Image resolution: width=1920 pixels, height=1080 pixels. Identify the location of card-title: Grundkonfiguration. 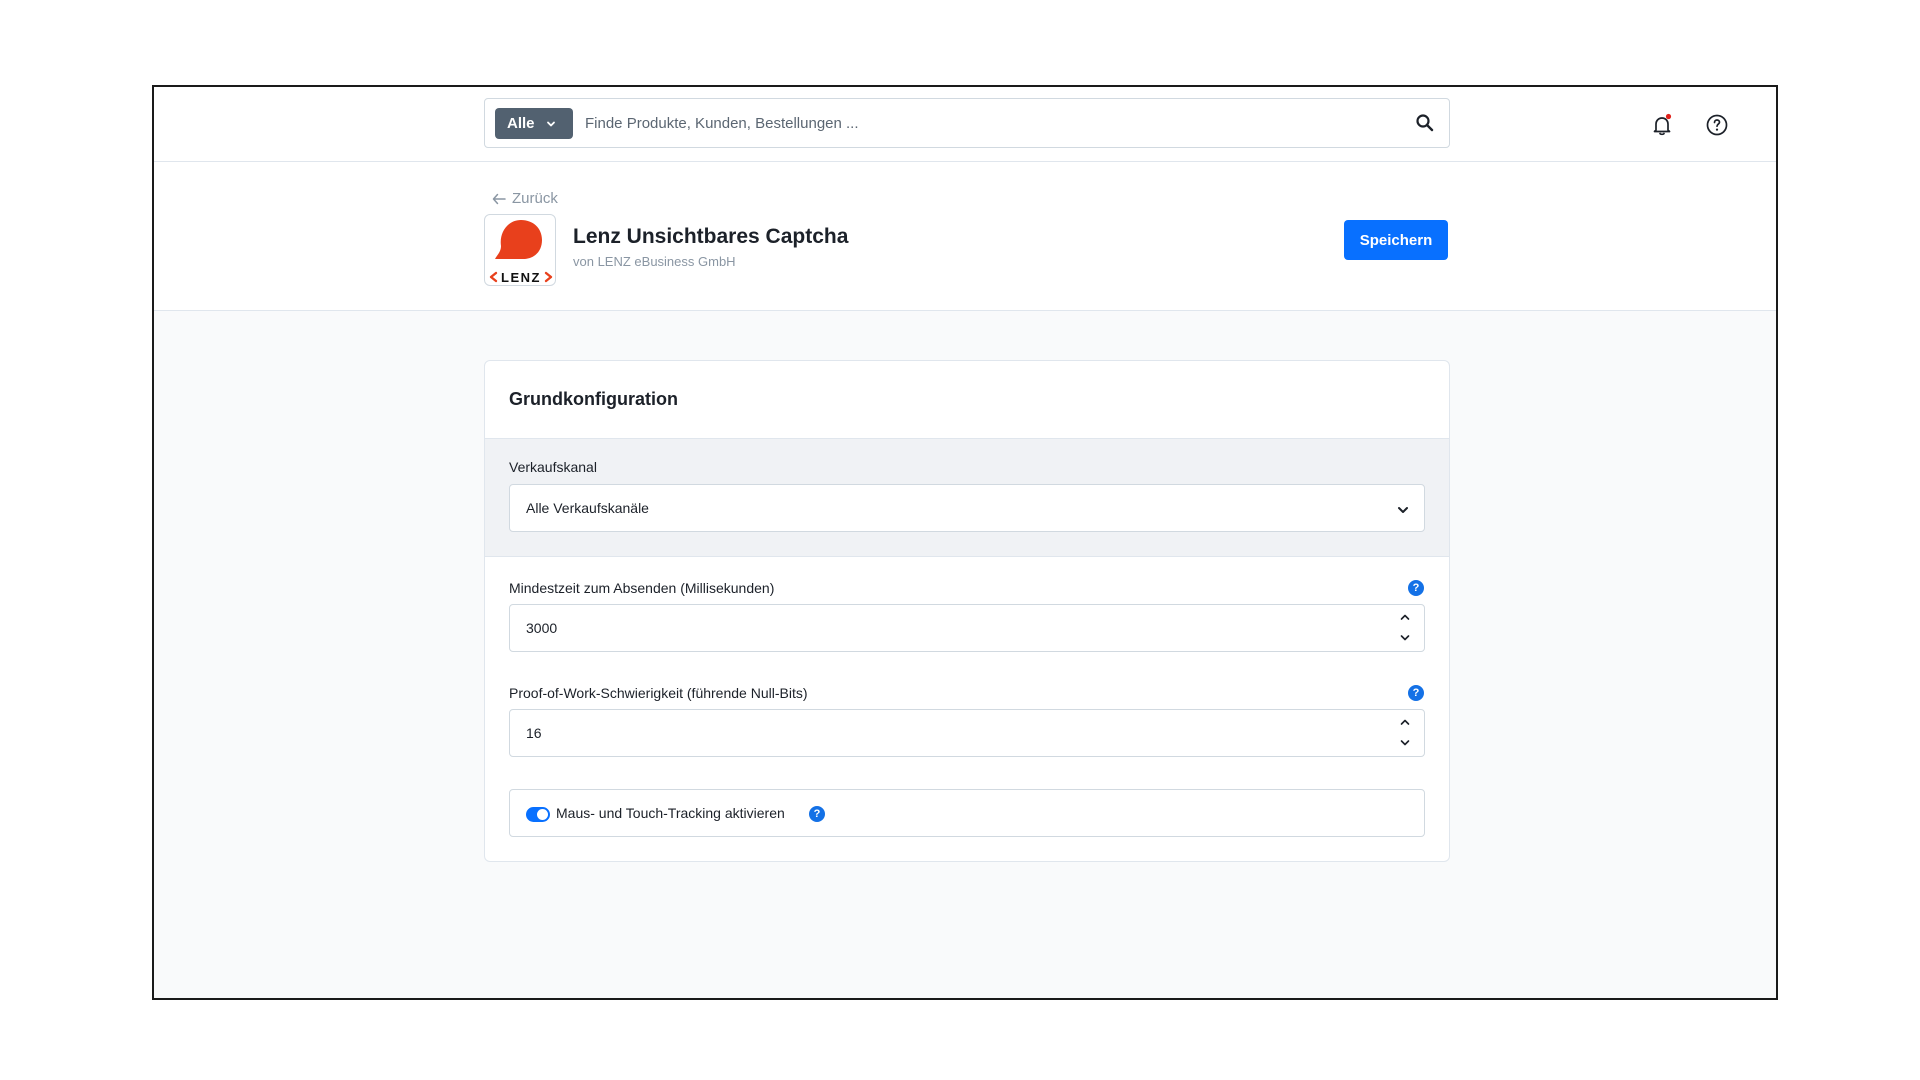
(593, 399).